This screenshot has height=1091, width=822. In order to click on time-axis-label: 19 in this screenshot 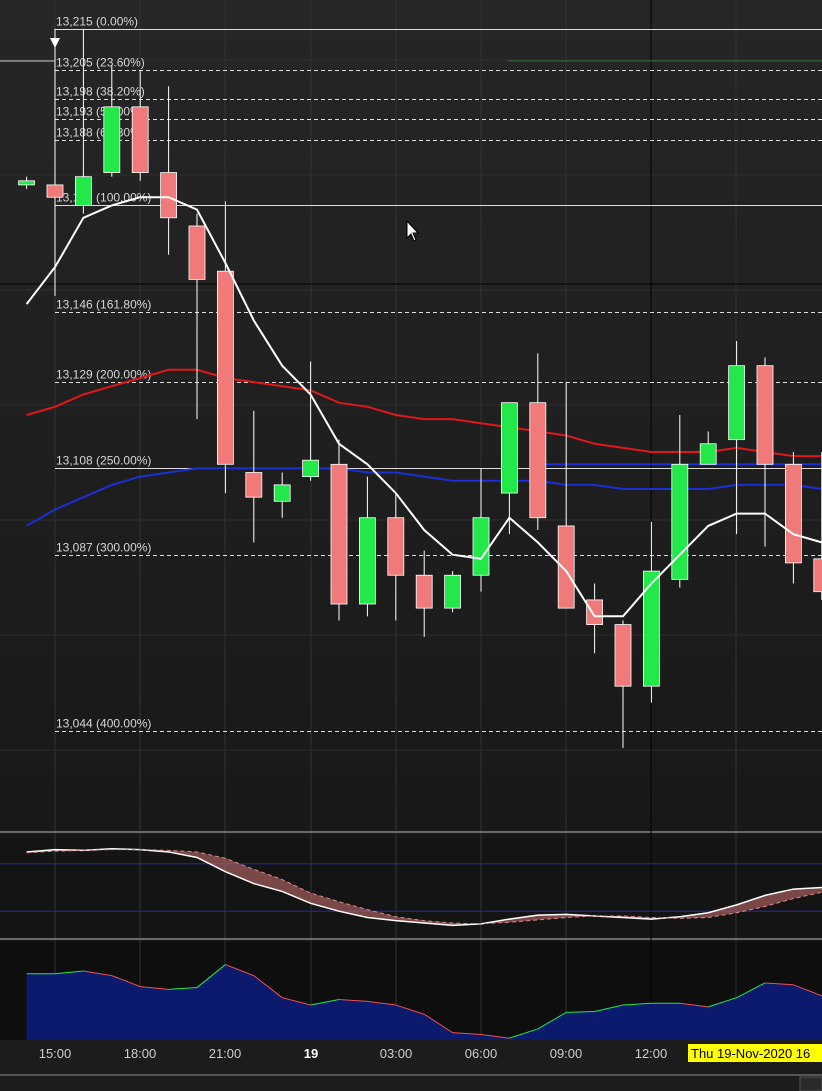, I will do `click(311, 1053)`.